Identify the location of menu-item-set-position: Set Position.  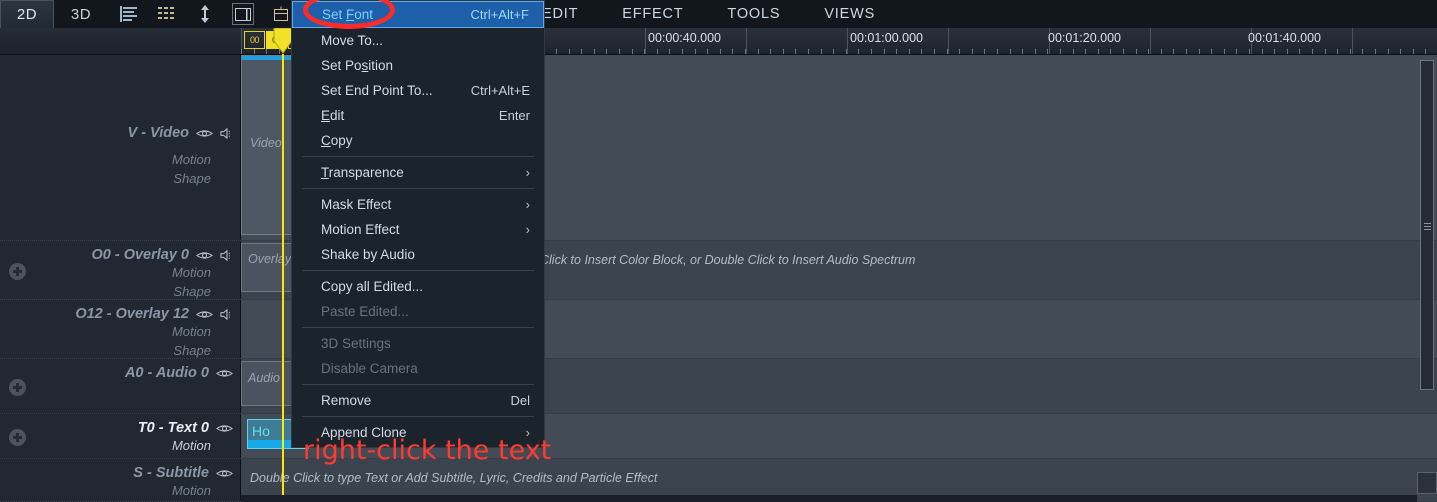
(418, 65).